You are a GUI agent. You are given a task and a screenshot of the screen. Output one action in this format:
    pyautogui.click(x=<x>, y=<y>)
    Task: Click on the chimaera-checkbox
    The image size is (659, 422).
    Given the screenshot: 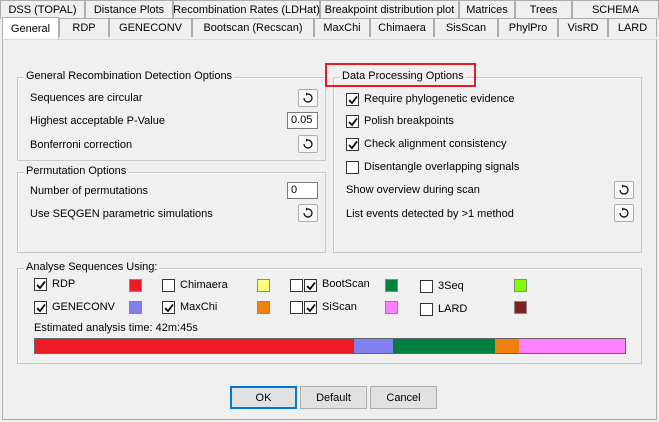 What is the action you would take?
    pyautogui.click(x=168, y=285)
    